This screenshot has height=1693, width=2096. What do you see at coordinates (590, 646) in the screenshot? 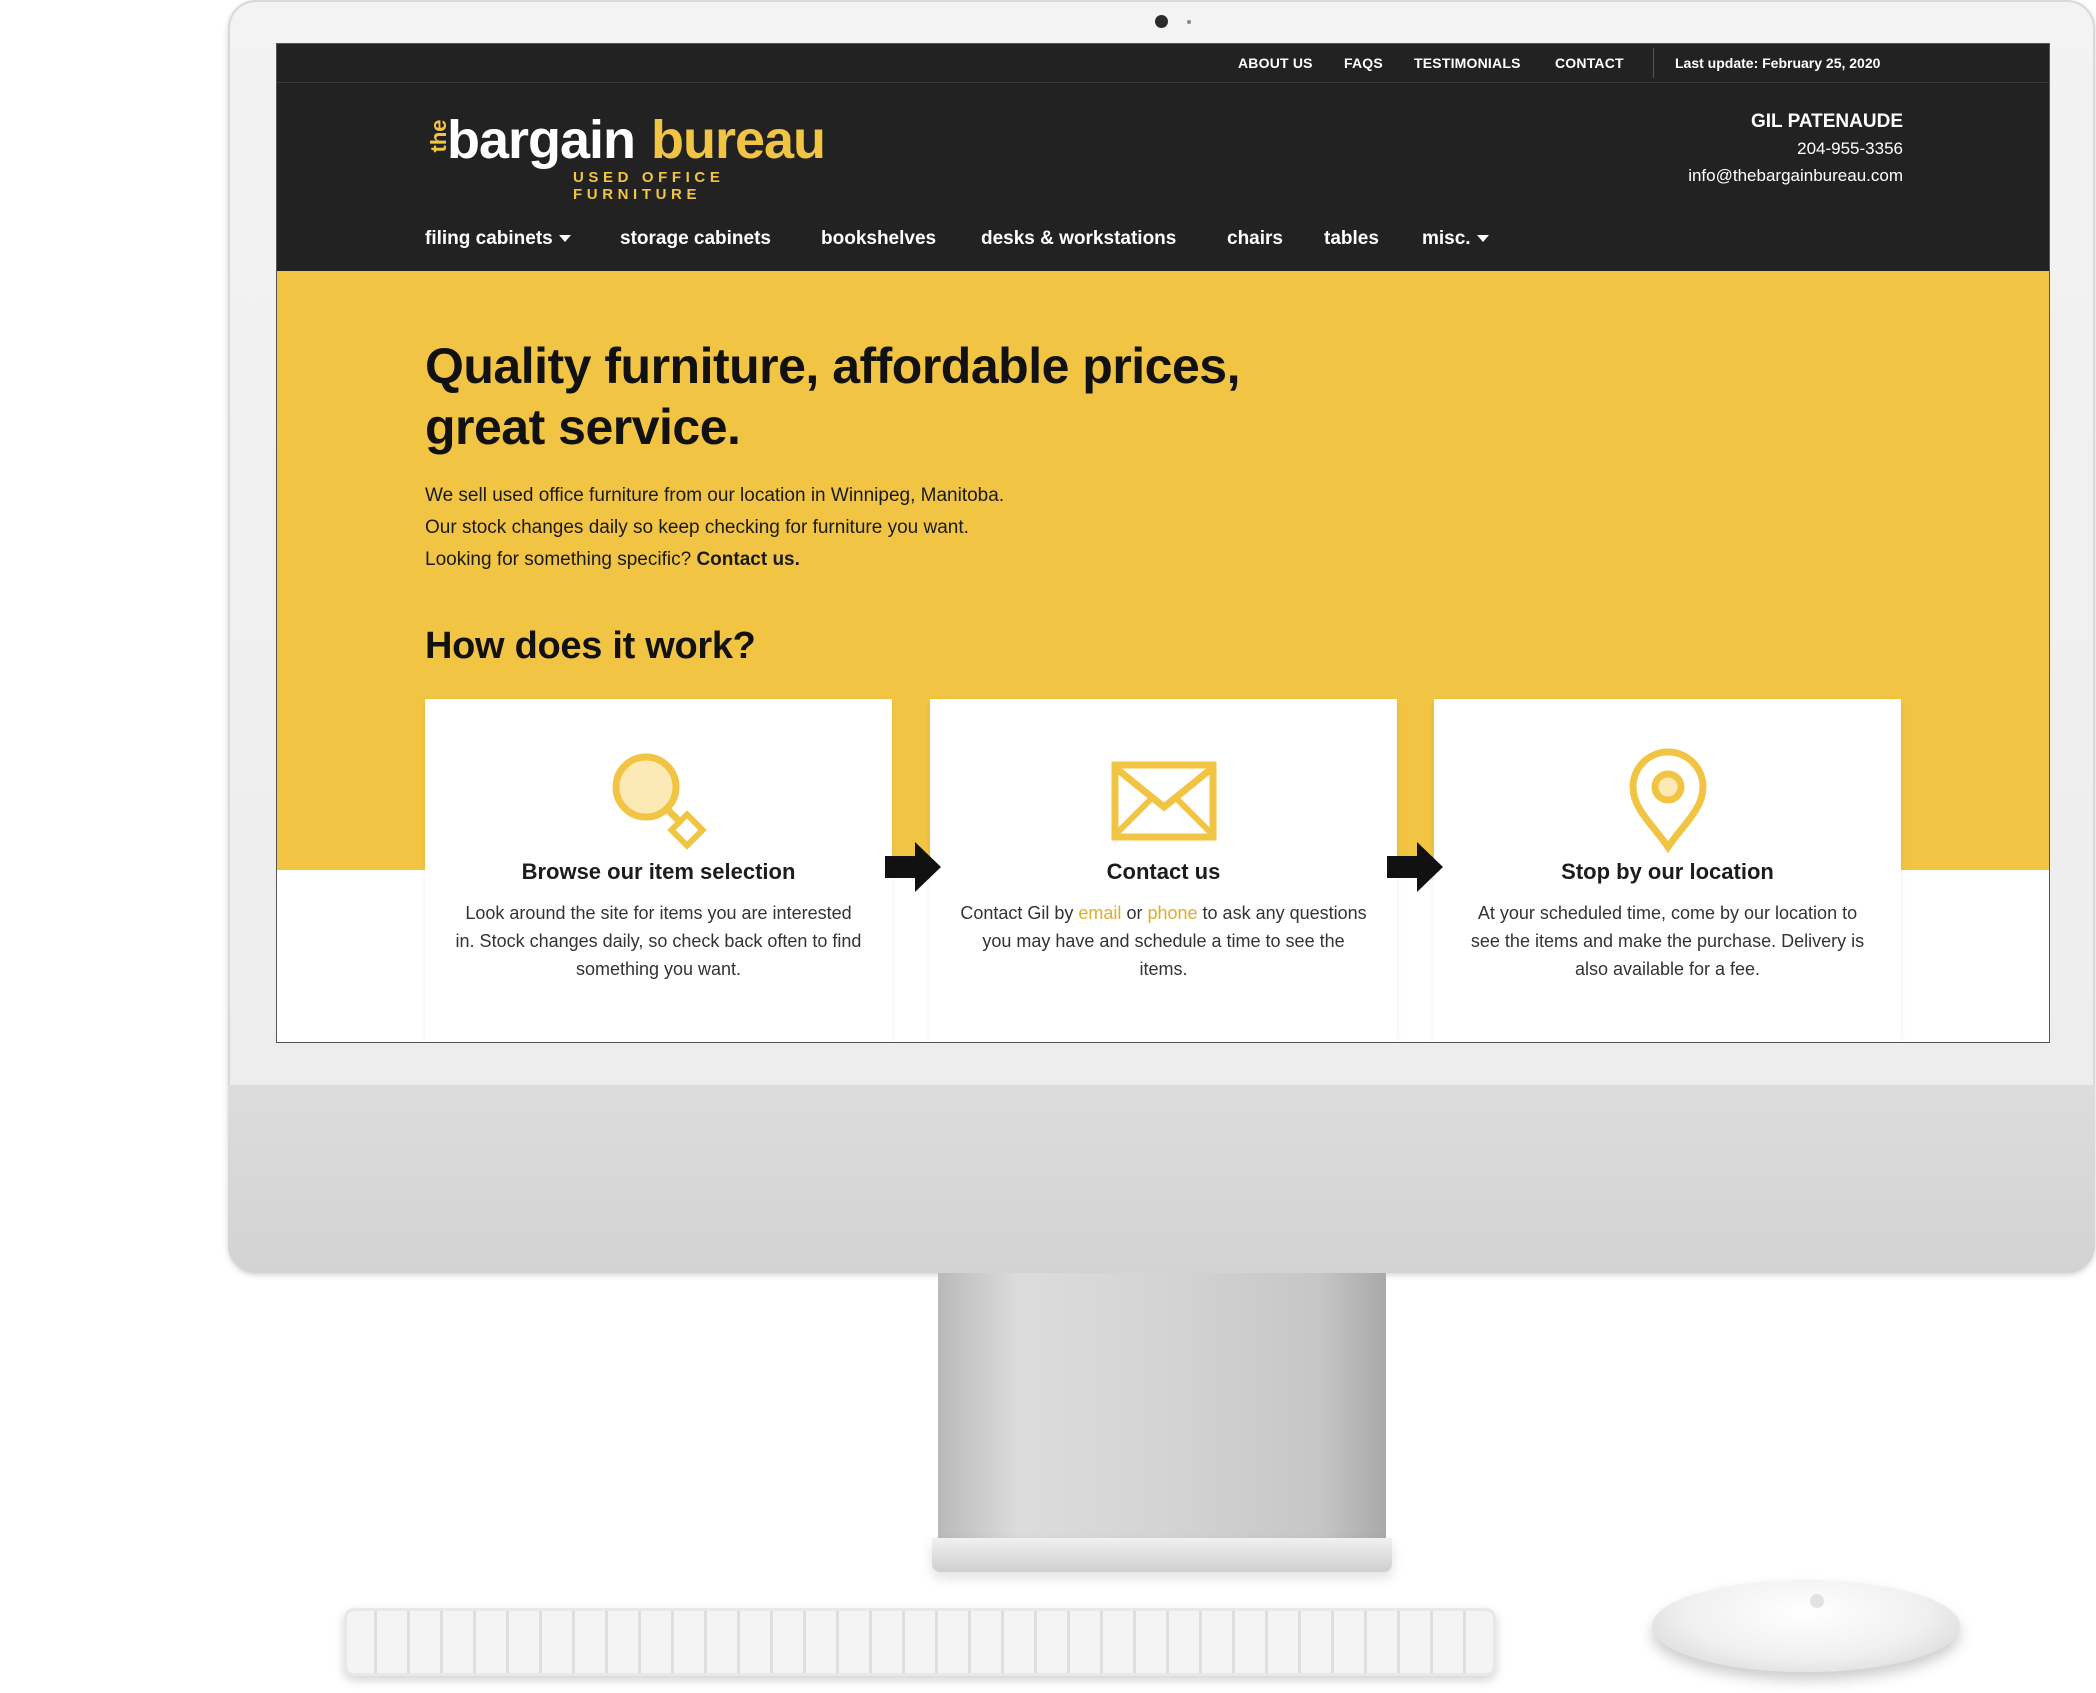
I see `how-it-works-title: How does it work?` at bounding box center [590, 646].